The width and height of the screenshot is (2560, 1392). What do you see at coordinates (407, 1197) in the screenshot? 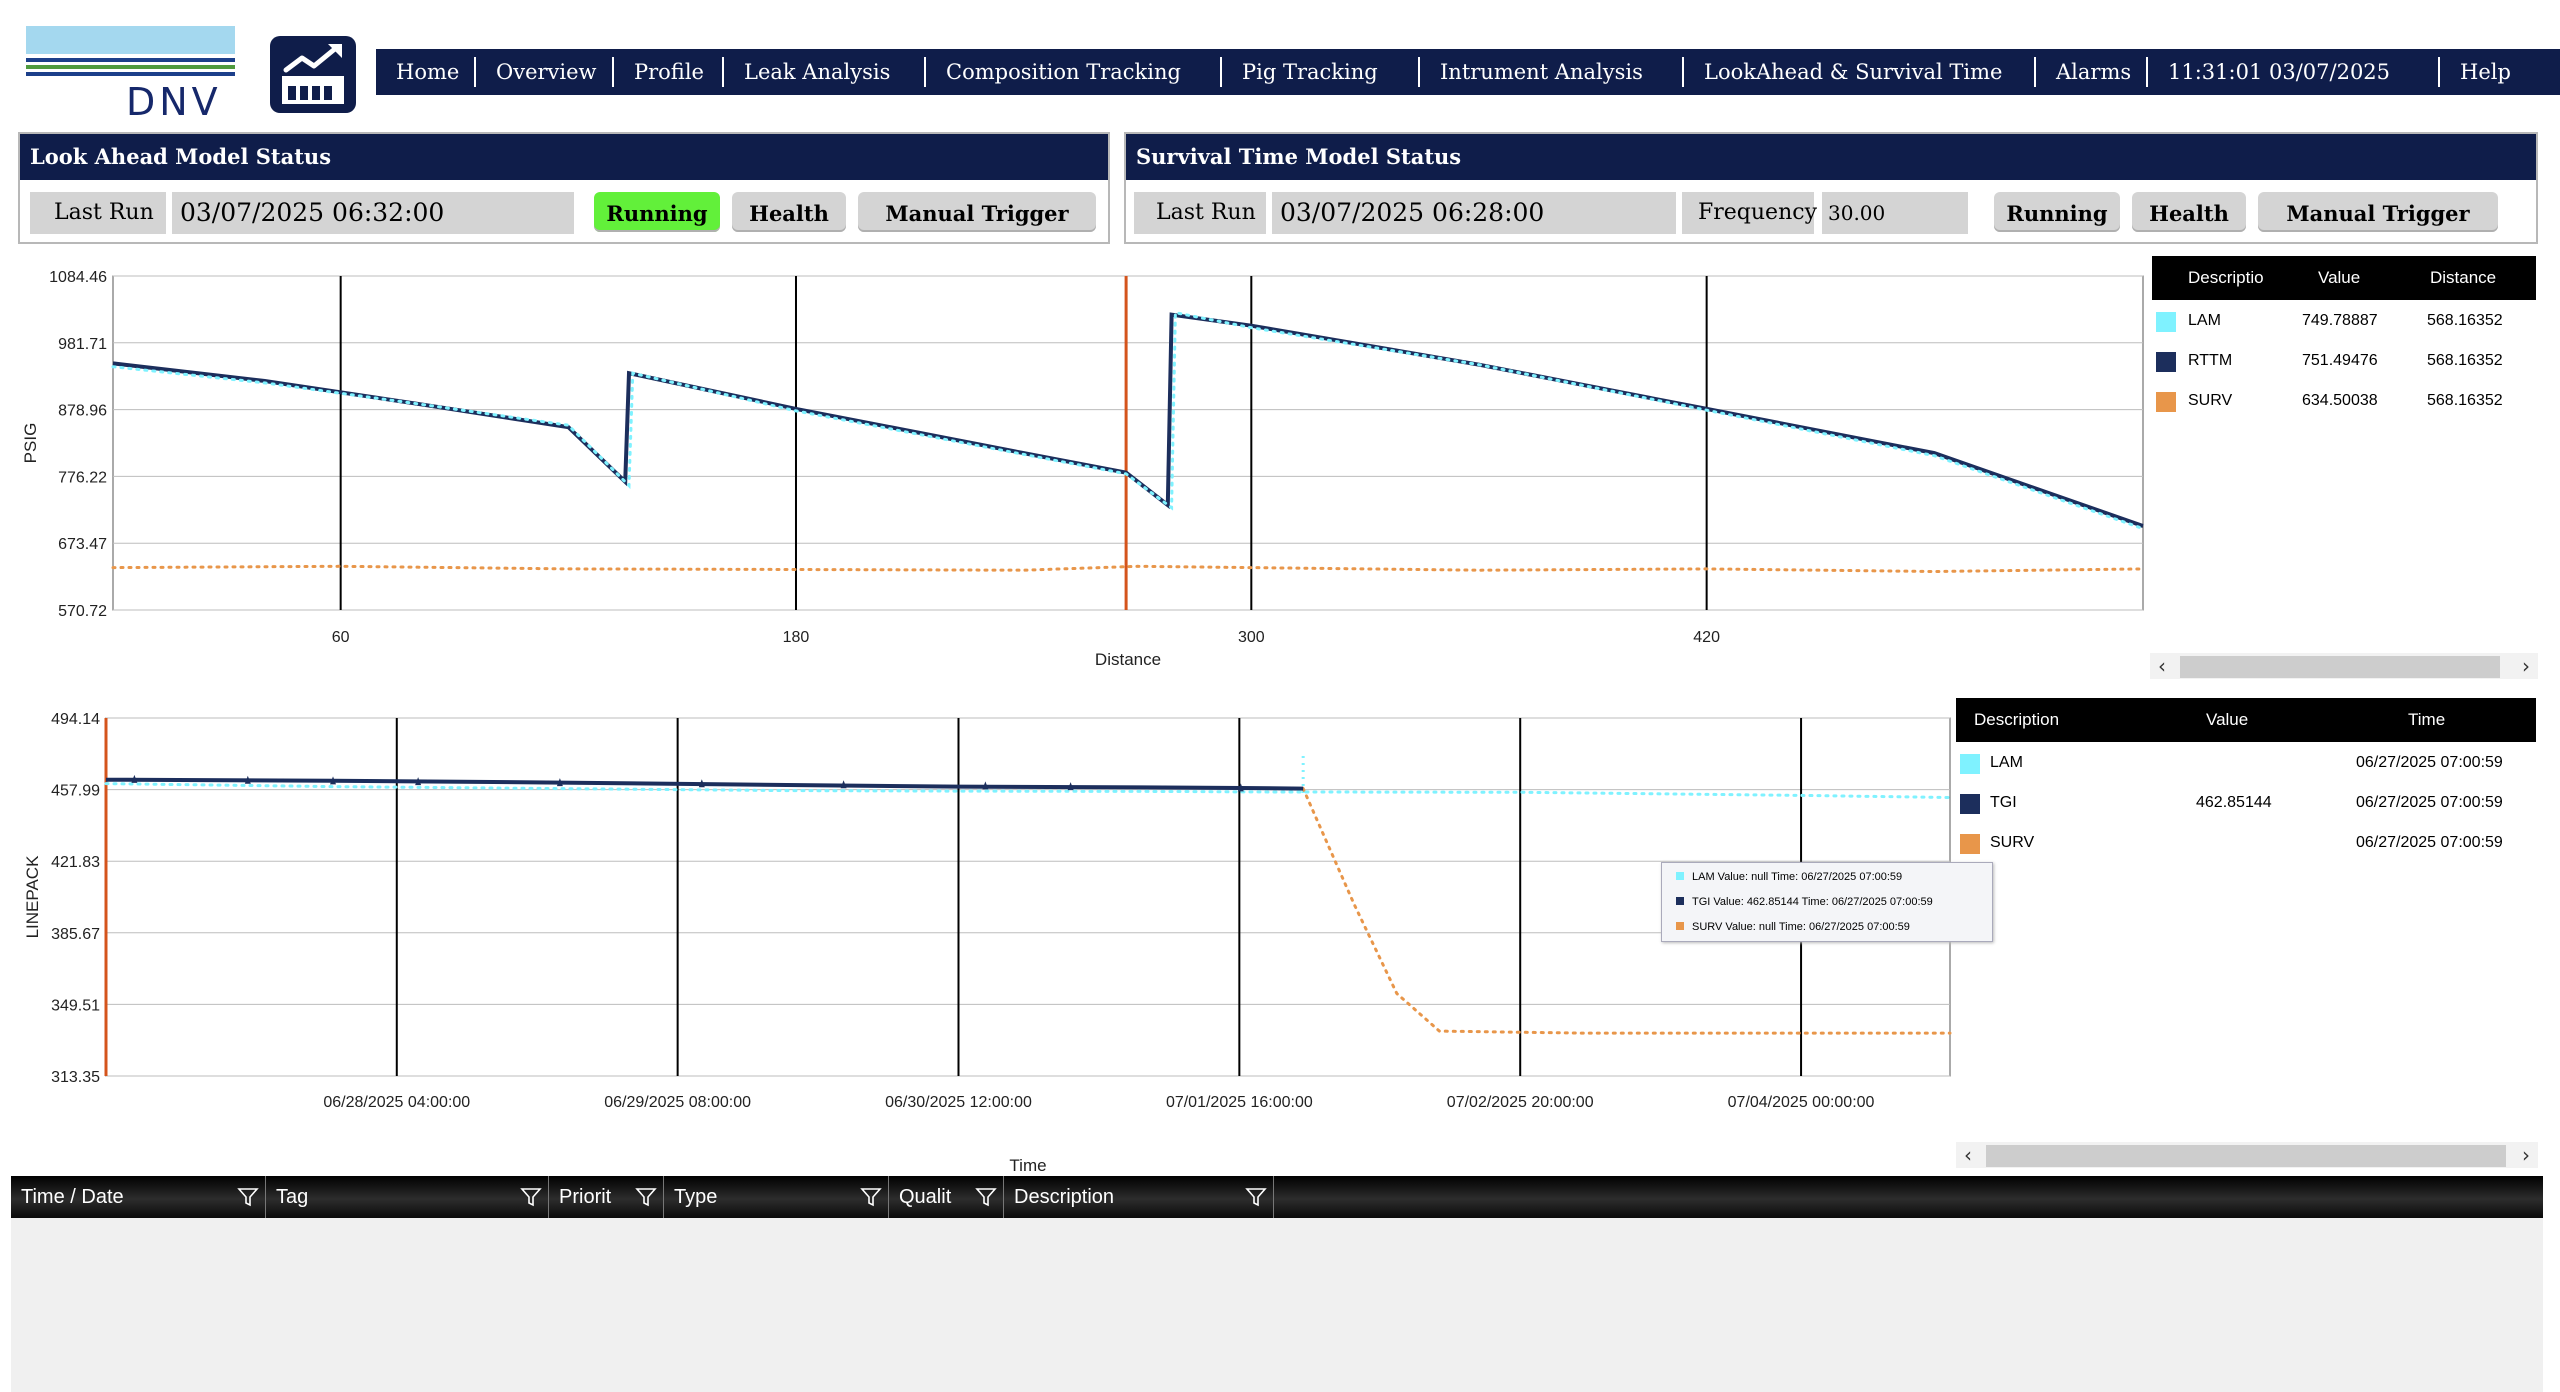
I see `col-tag: Tag` at bounding box center [407, 1197].